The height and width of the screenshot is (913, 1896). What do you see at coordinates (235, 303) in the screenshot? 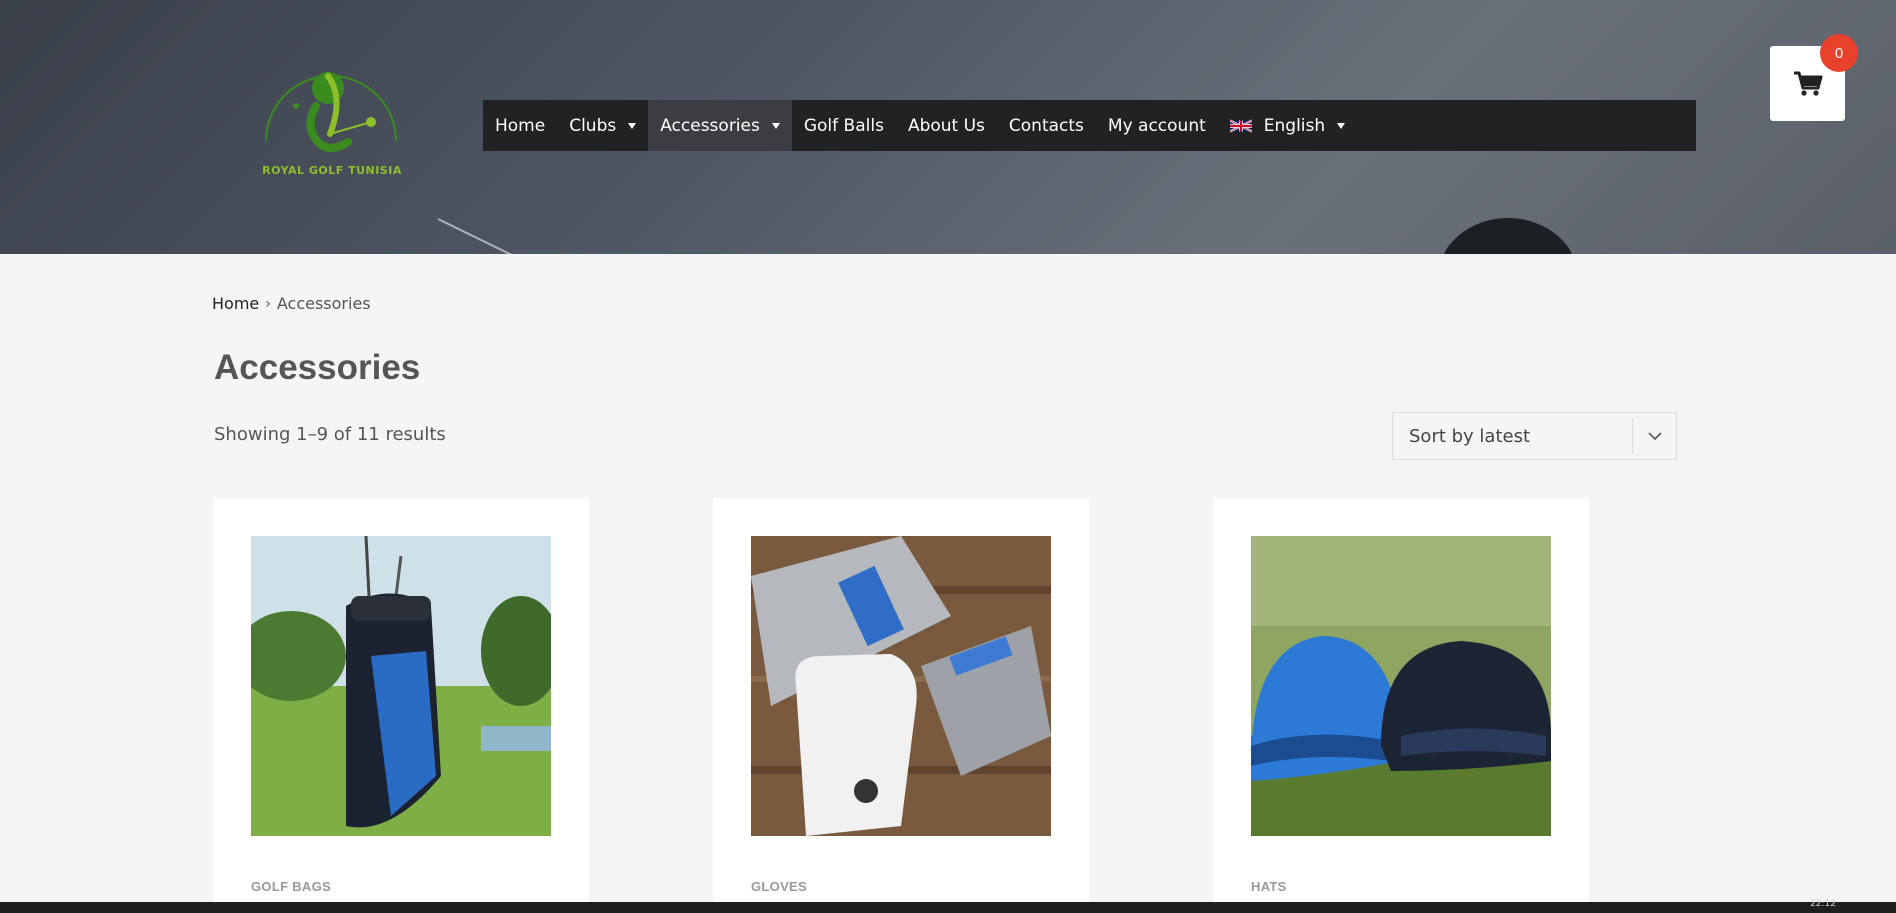
I see `breadcrumb-home: Home` at bounding box center [235, 303].